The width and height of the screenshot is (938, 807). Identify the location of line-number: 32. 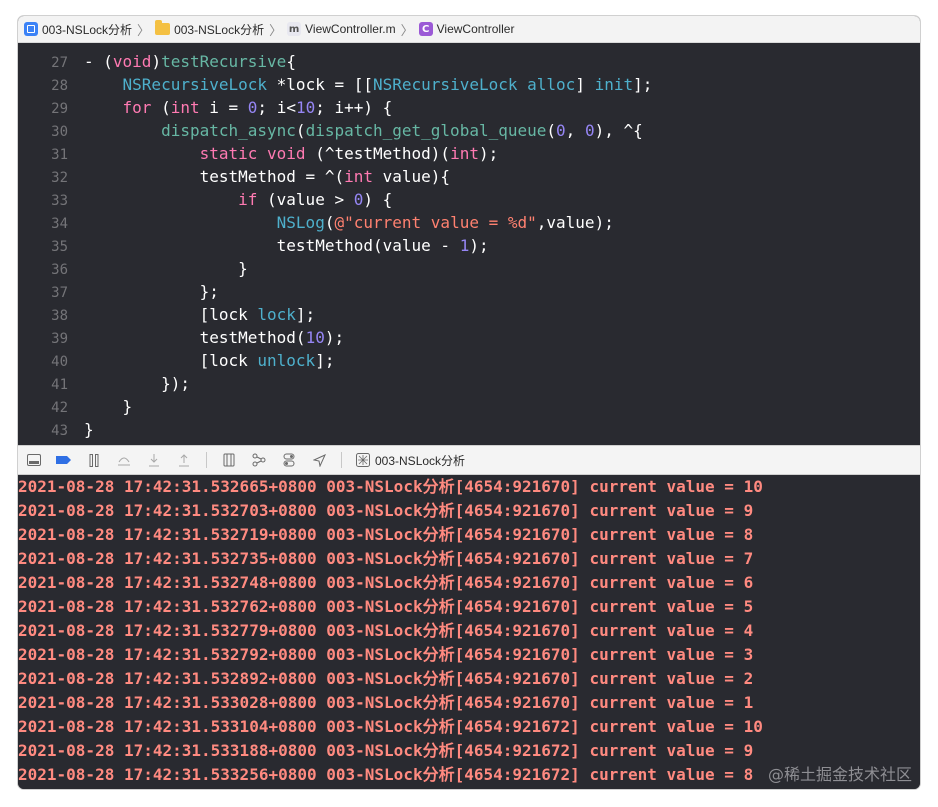
(59, 178).